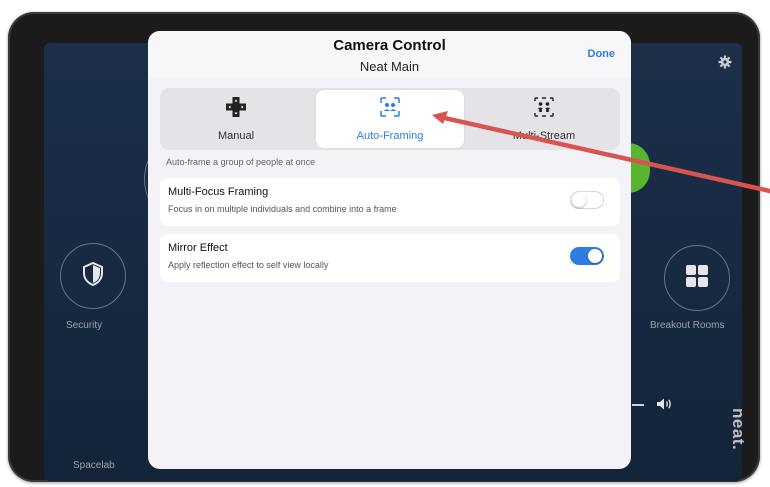  I want to click on breakout-rooms-label: Breakout Rooms, so click(687, 325).